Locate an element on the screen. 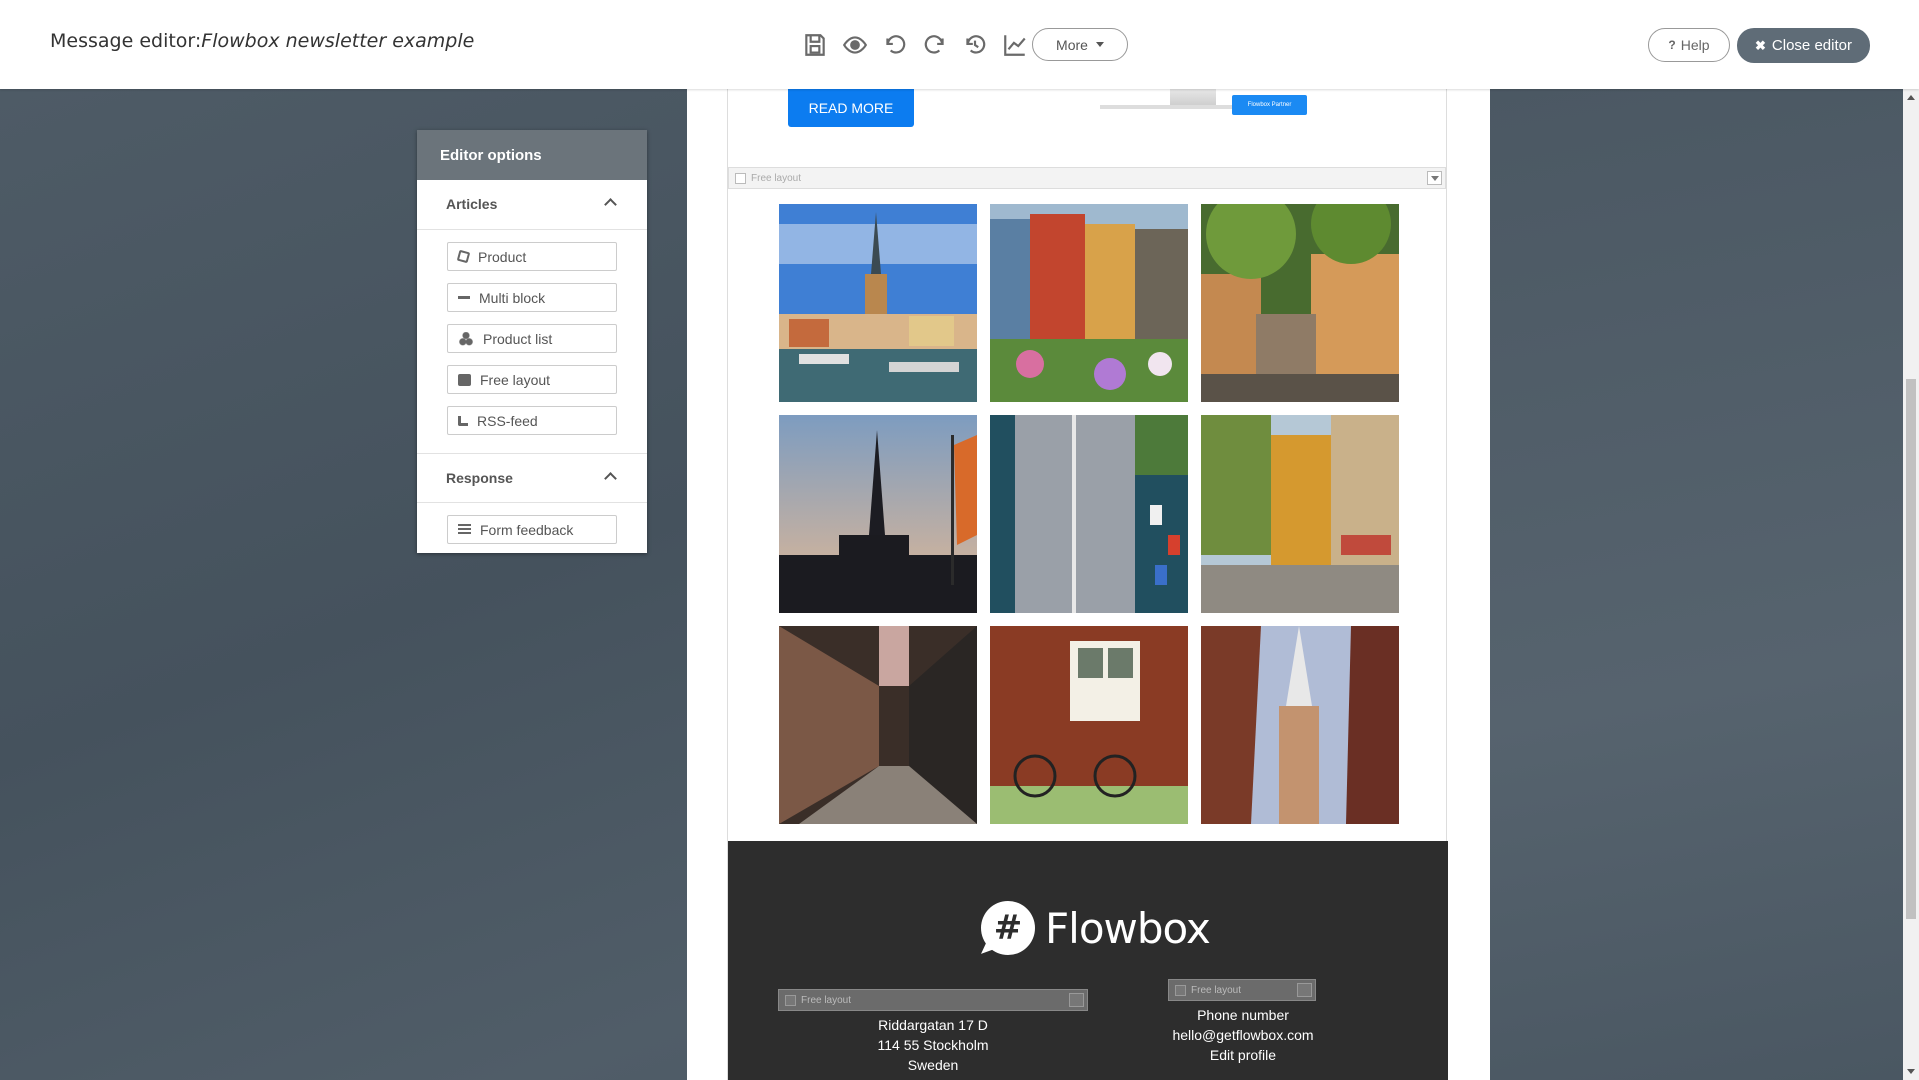 The image size is (1919, 1080). photo-aerial-bridge is located at coordinates (1089, 514).